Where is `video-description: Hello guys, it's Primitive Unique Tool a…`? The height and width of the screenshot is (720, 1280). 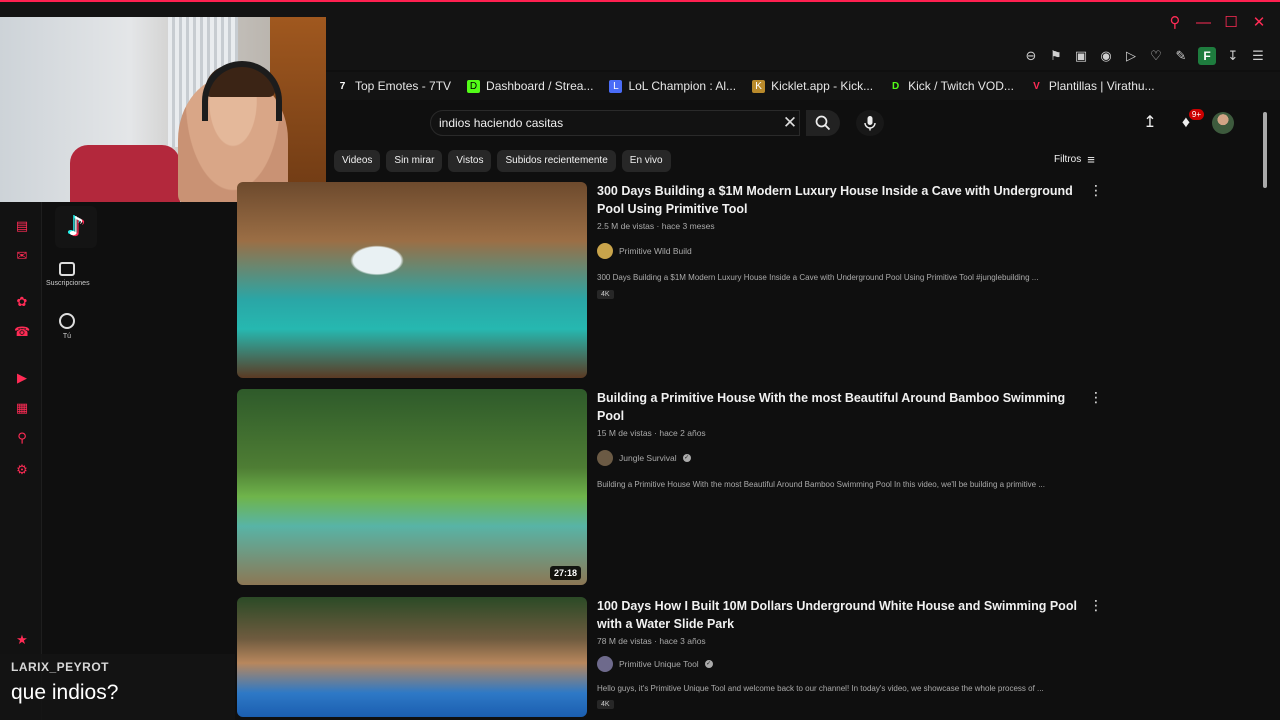 video-description: Hello guys, it's Primitive Unique Tool a… is located at coordinates (820, 688).